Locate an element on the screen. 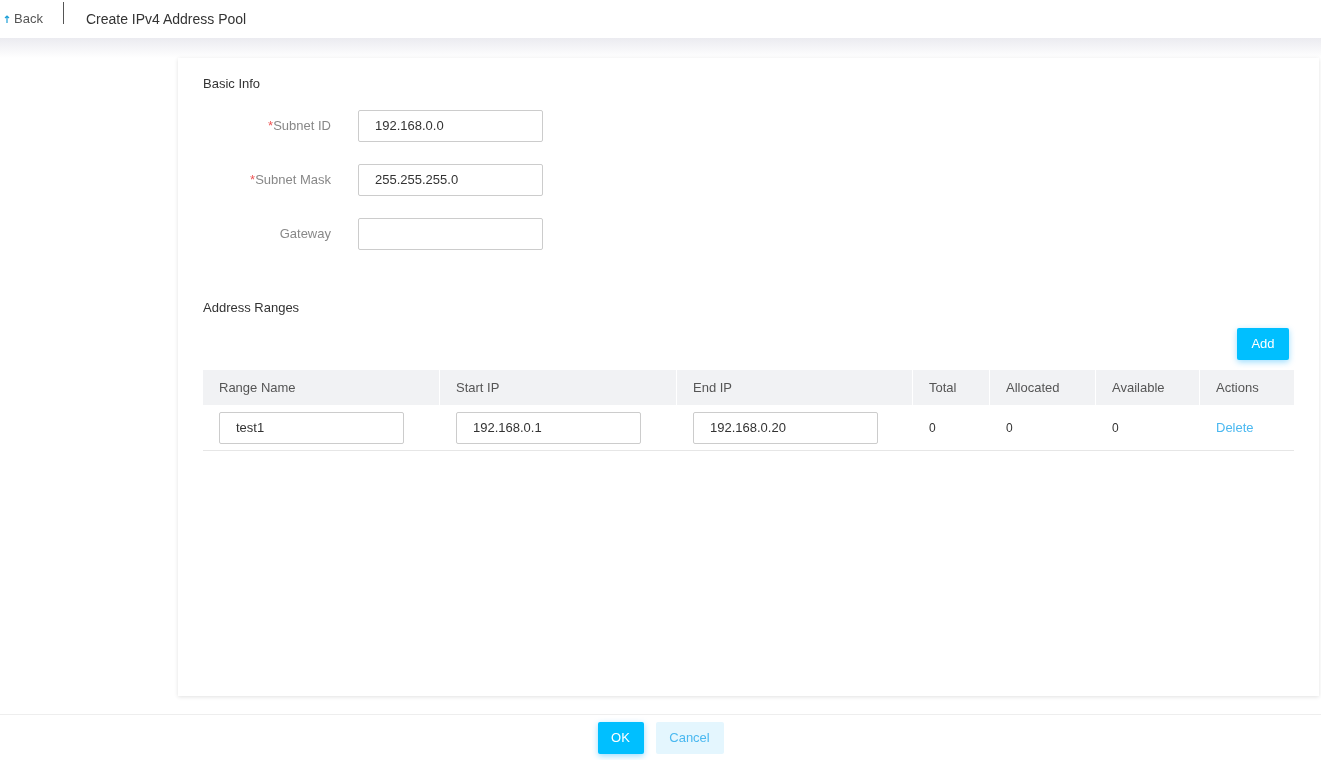 This screenshot has width=1321, height=760. section-title: Address Ranges is located at coordinates (252, 307).